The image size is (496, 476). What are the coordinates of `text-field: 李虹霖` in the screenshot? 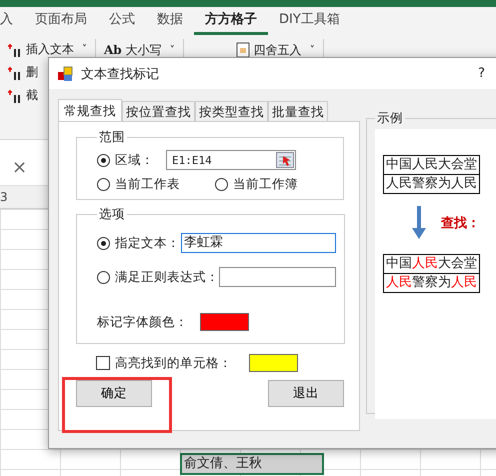 It's located at (258, 243).